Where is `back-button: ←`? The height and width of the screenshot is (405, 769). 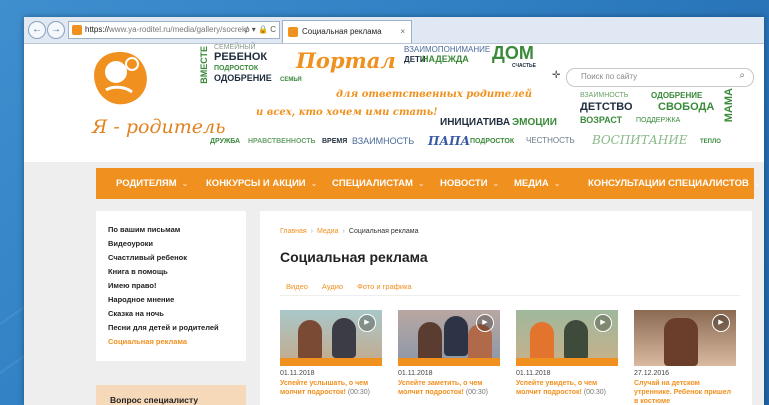
back-button: ← is located at coordinates (37, 30).